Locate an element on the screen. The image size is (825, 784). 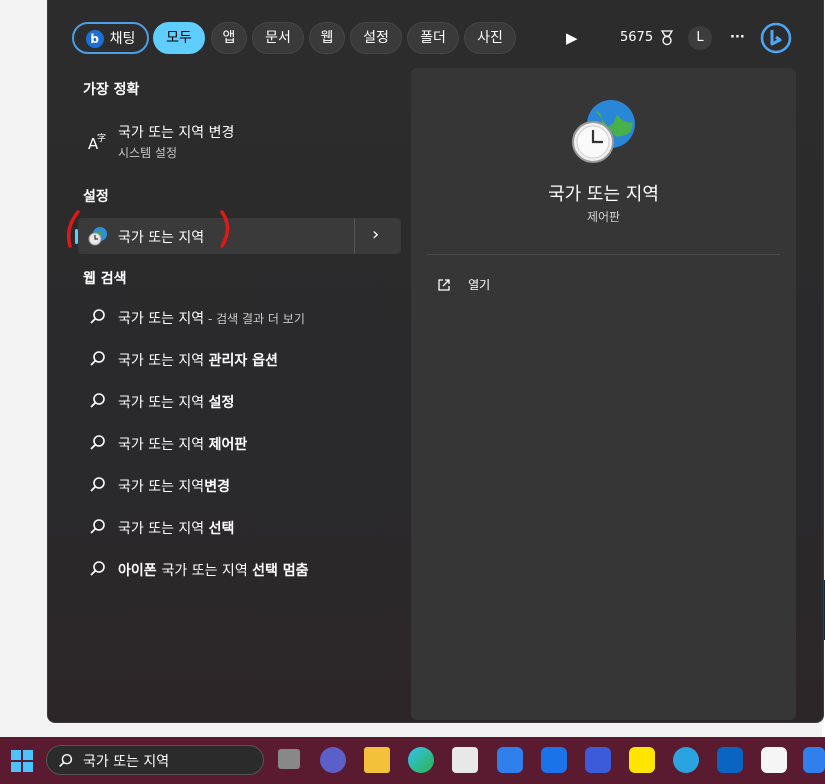
web-result-5: 국가 또는 지역변경 › is located at coordinates (250, 485).